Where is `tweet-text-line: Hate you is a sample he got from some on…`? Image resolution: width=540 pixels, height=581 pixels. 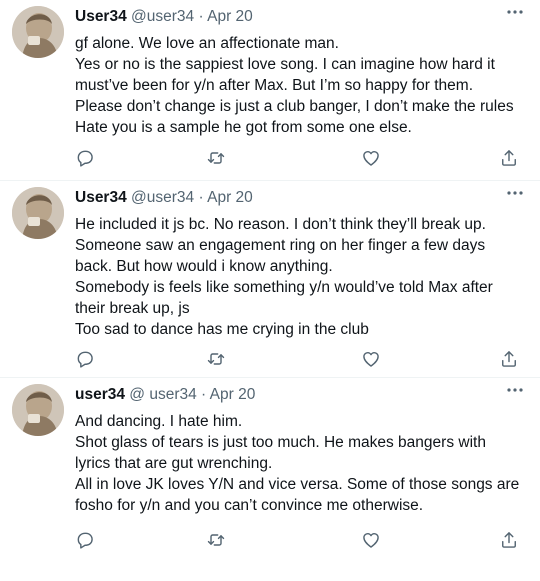 tweet-text-line: Hate you is a sample he got from some on… is located at coordinates (243, 127).